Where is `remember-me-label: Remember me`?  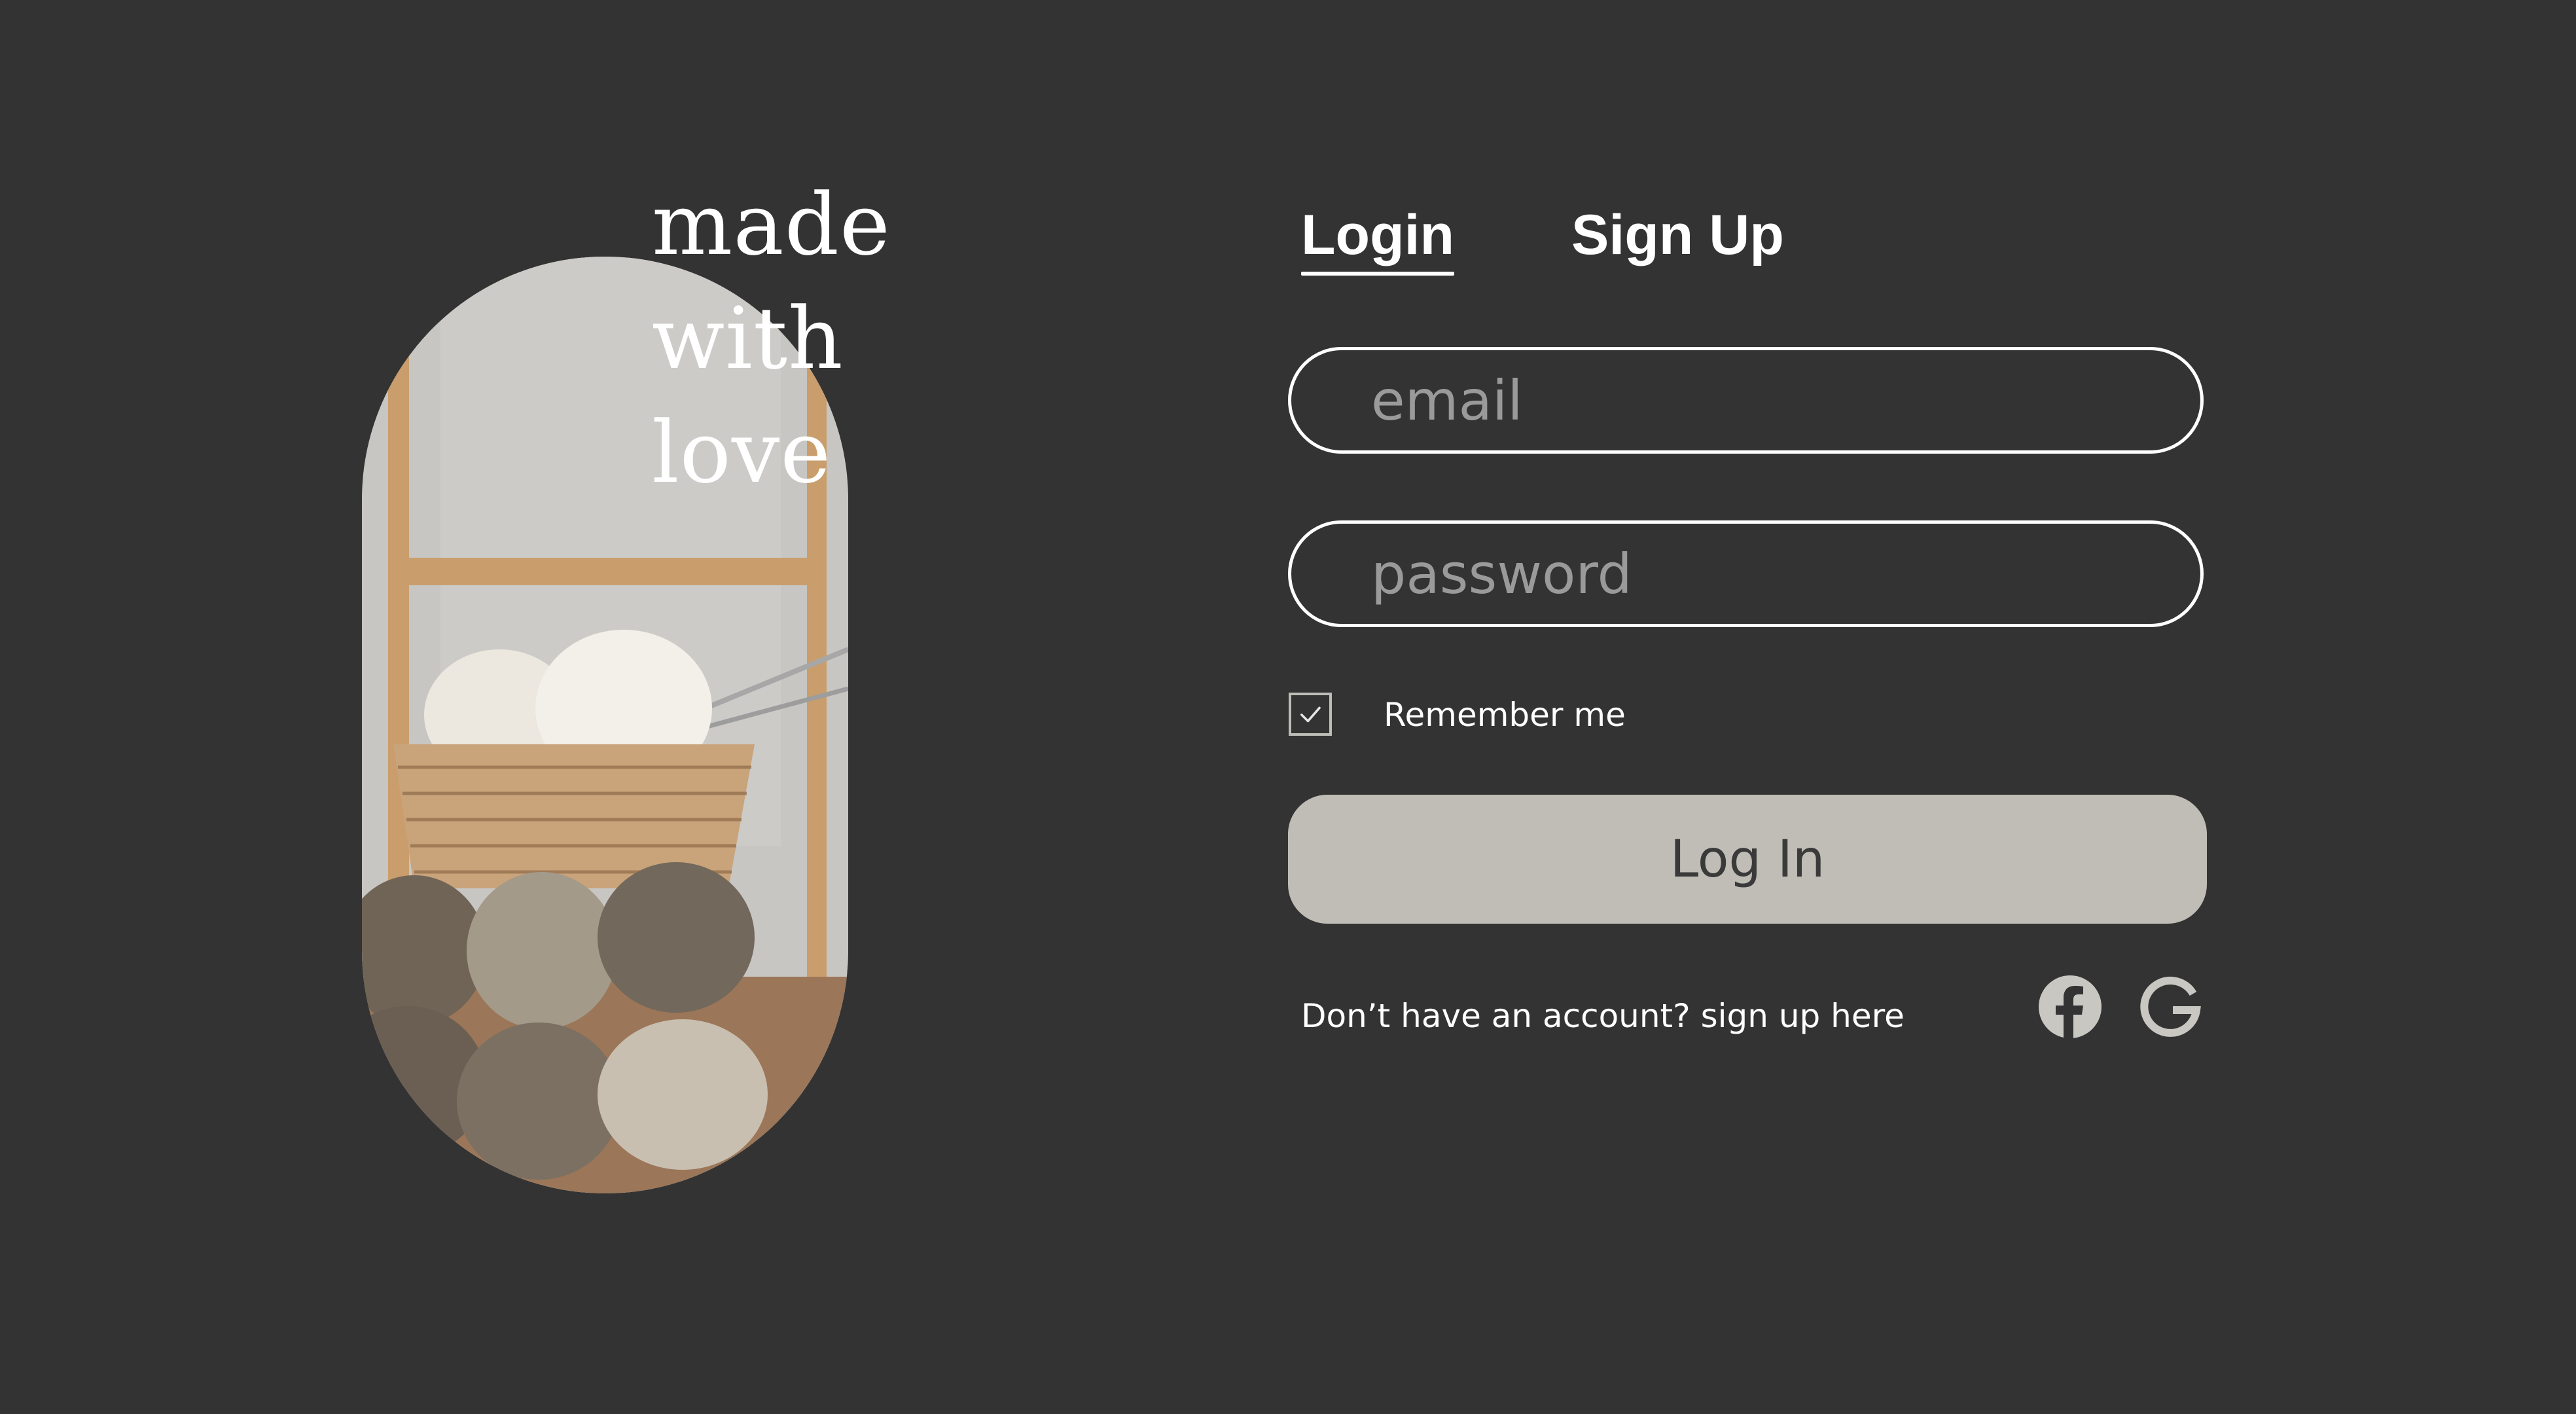 remember-me-label: Remember me is located at coordinates (1505, 715).